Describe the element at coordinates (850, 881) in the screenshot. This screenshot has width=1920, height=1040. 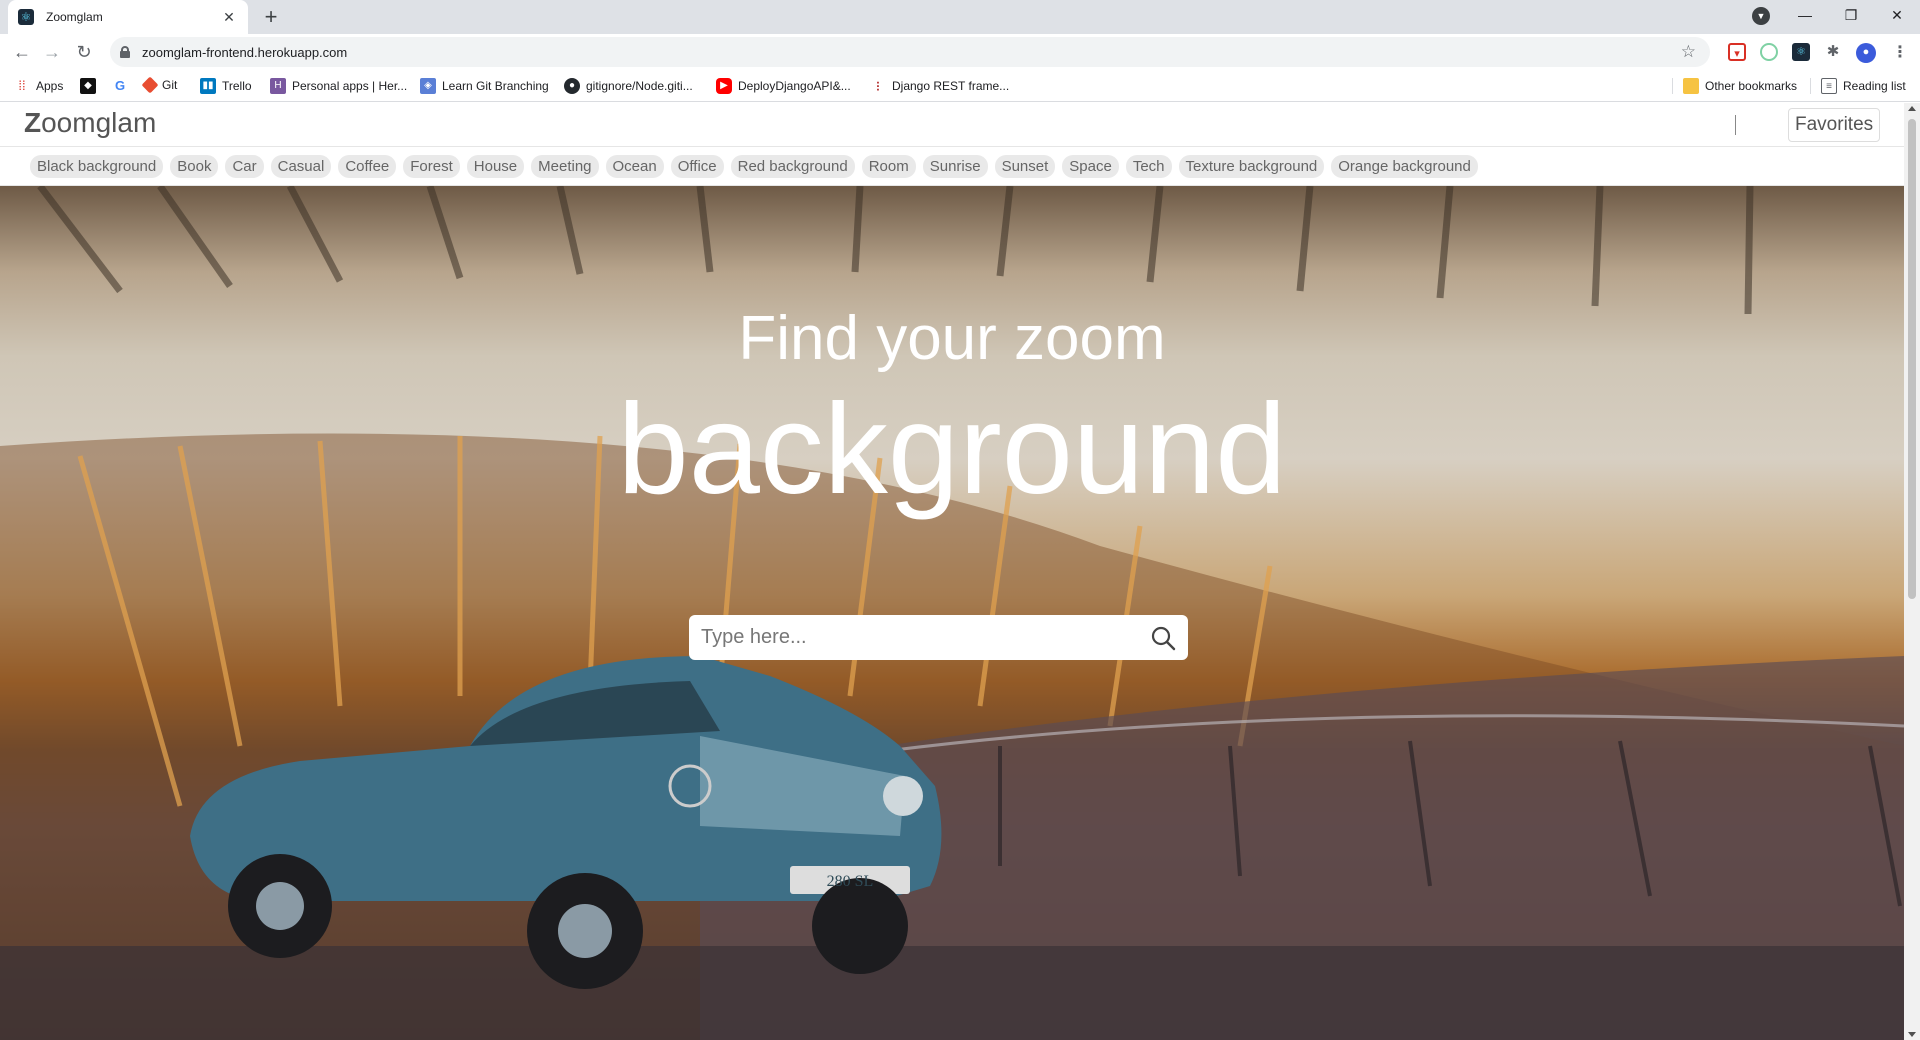
I see `license-plate-text: 280 SL` at that location.